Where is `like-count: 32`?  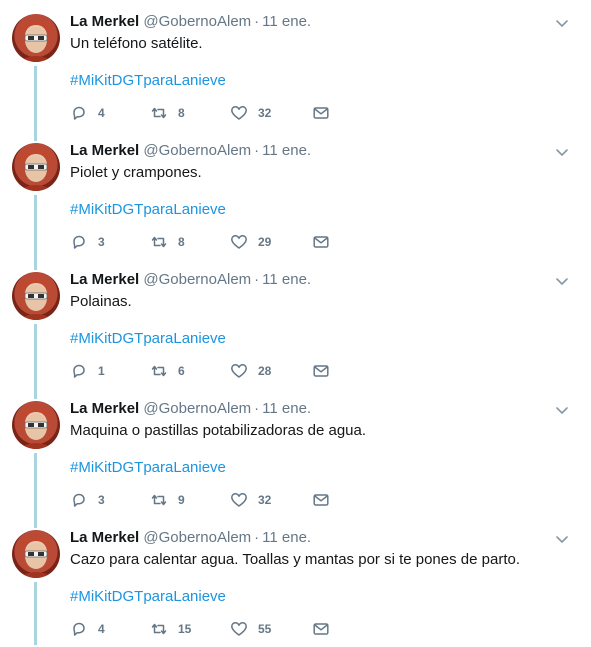
like-count: 32 is located at coordinates (265, 113).